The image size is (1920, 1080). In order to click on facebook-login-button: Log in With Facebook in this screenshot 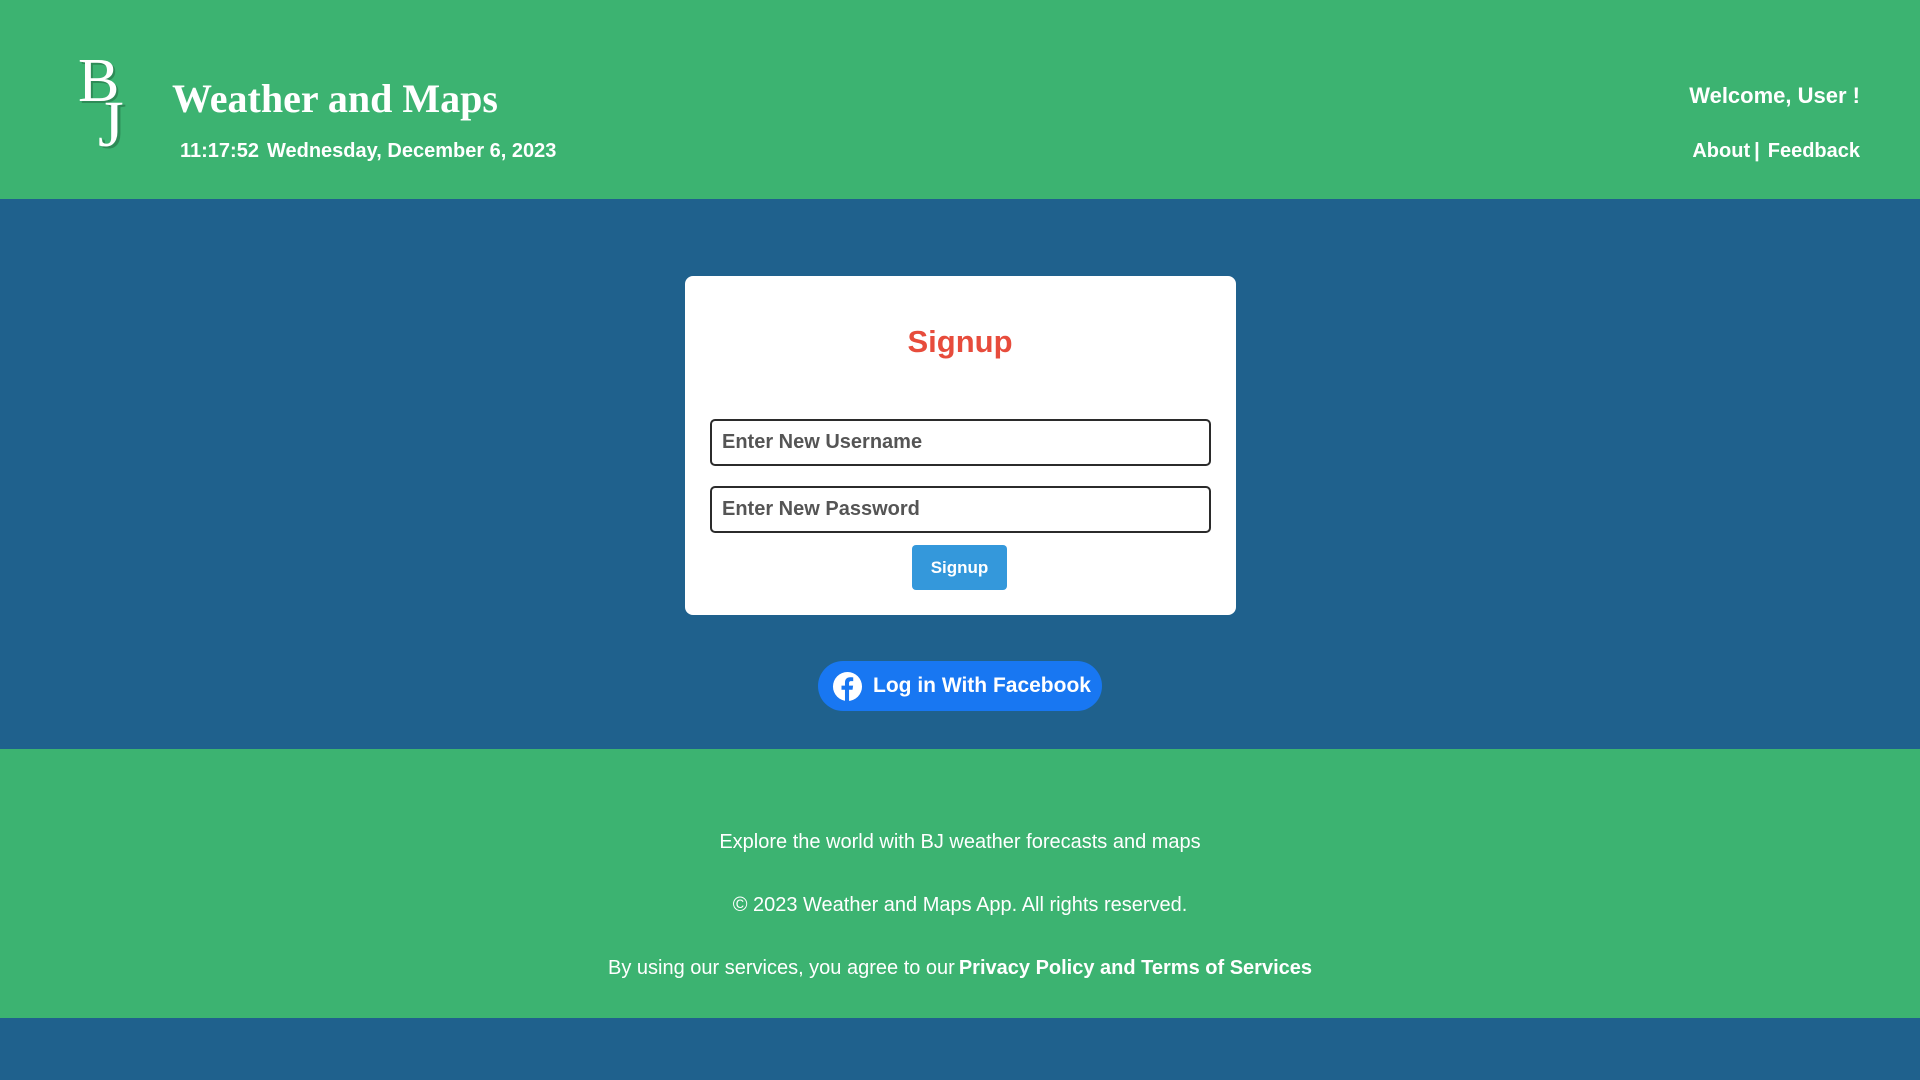, I will do `click(960, 686)`.